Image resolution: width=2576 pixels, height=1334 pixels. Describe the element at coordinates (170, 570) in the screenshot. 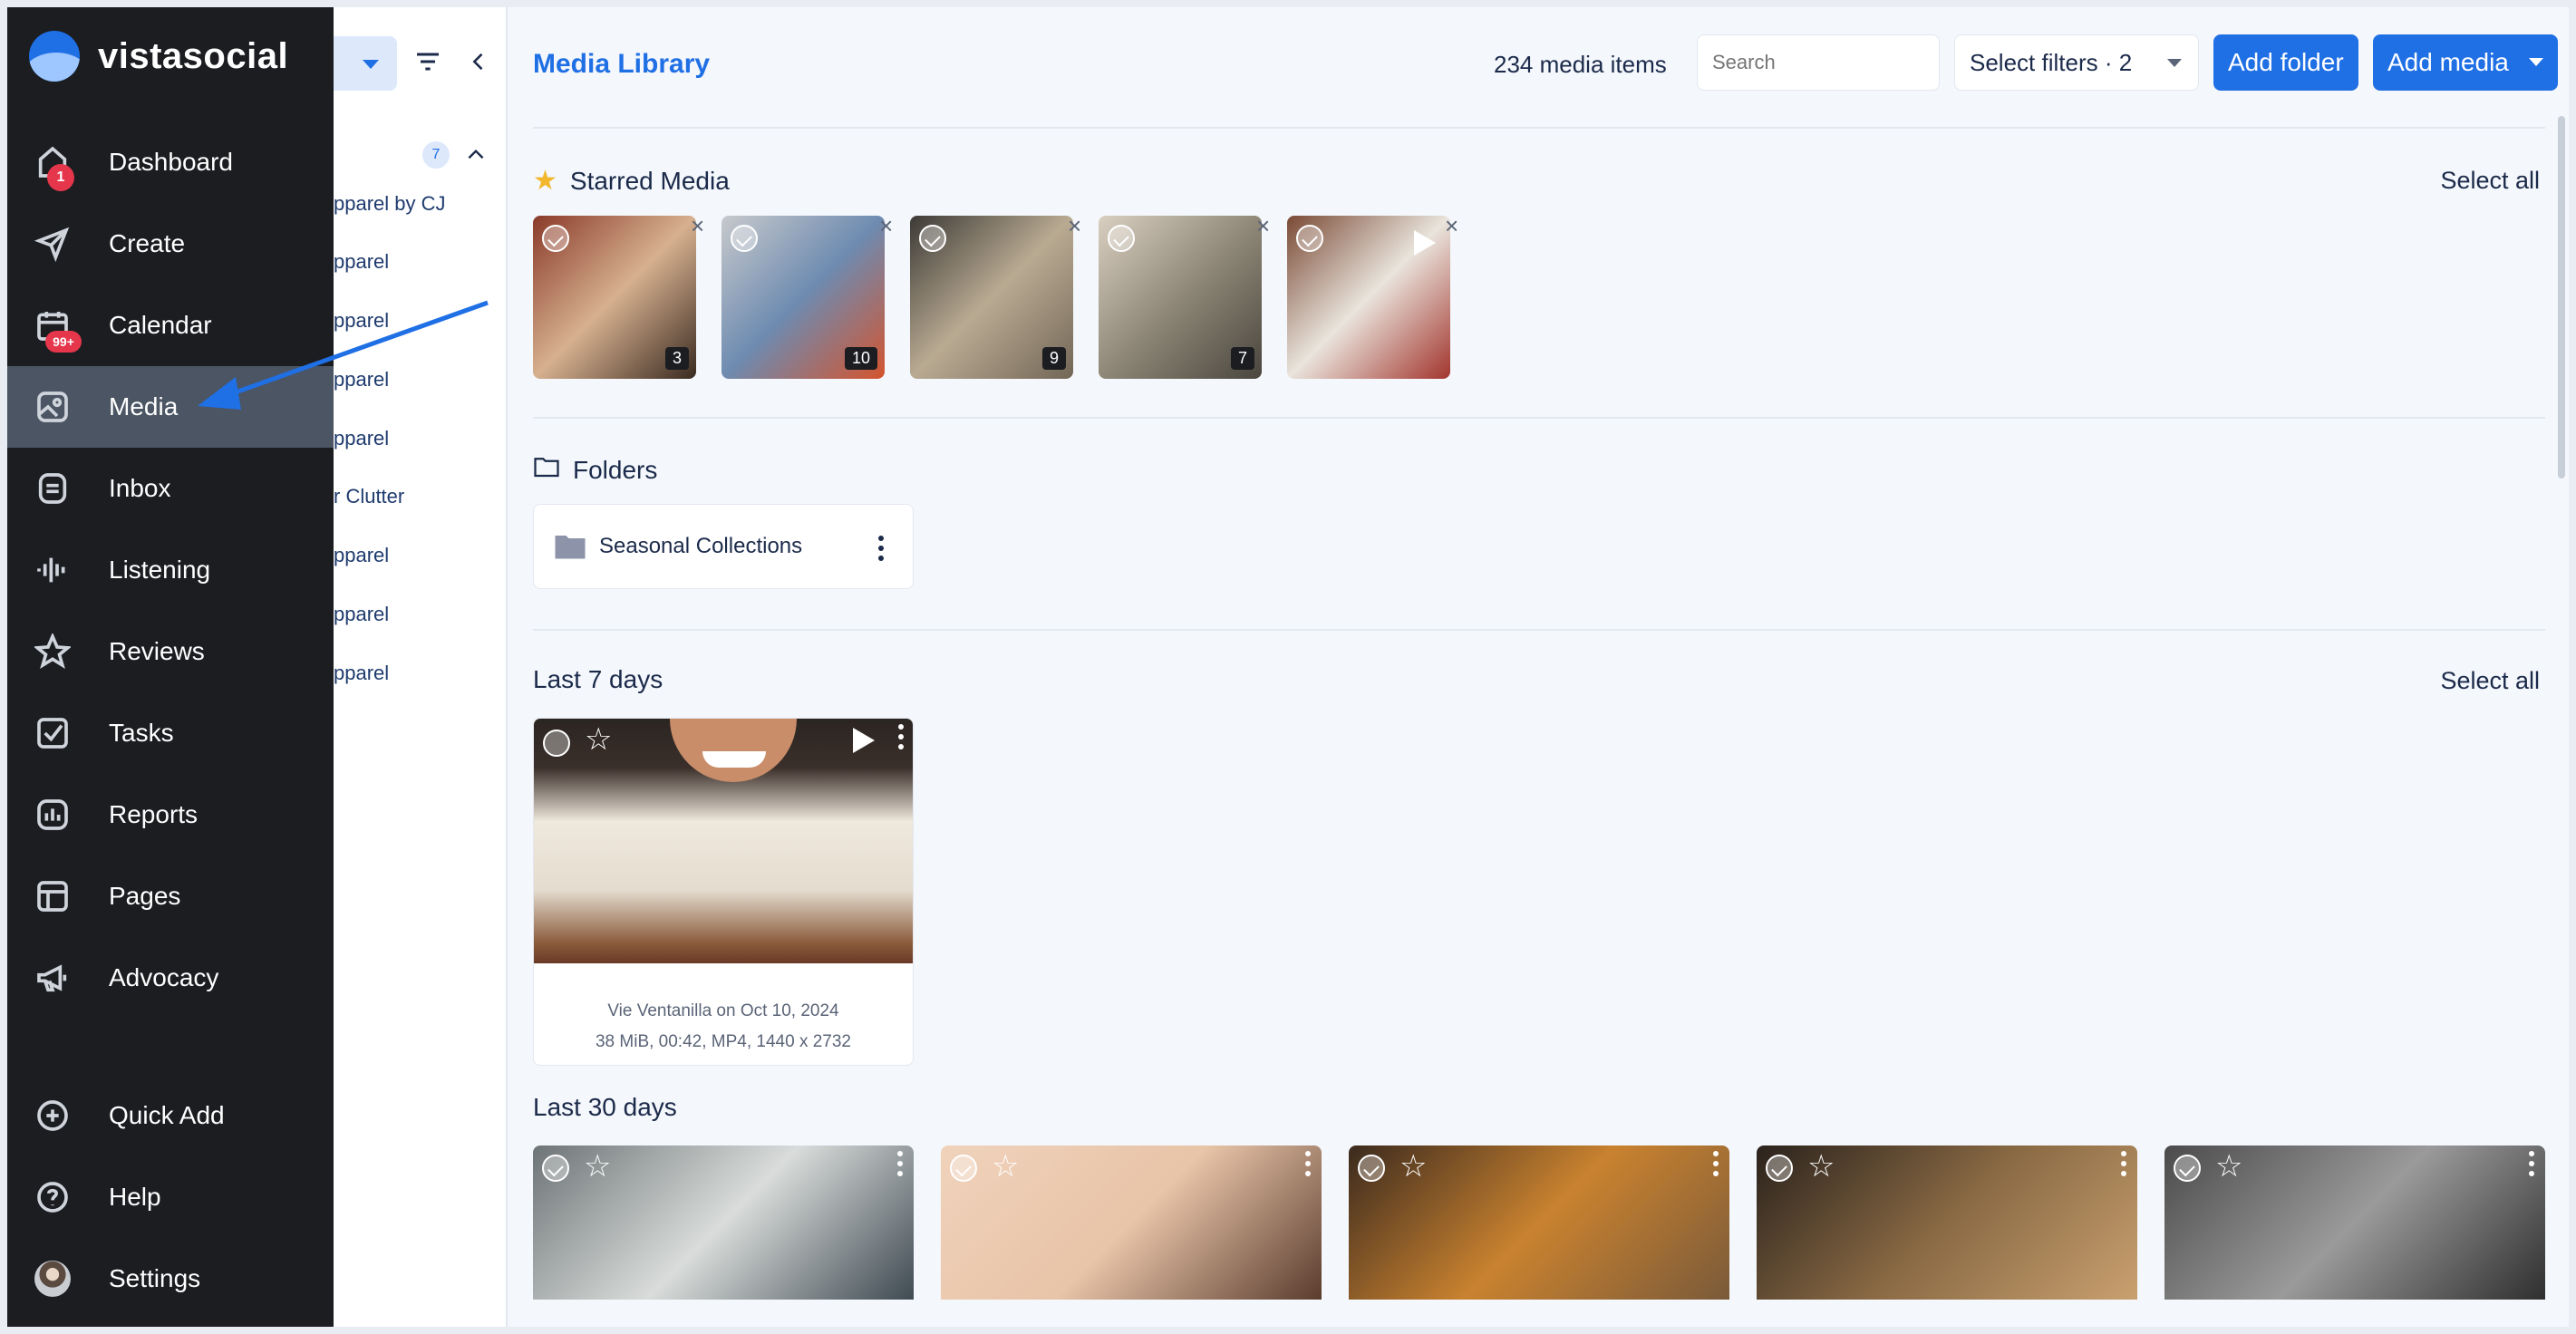

I see `sidebar-item-listening: Listening` at that location.